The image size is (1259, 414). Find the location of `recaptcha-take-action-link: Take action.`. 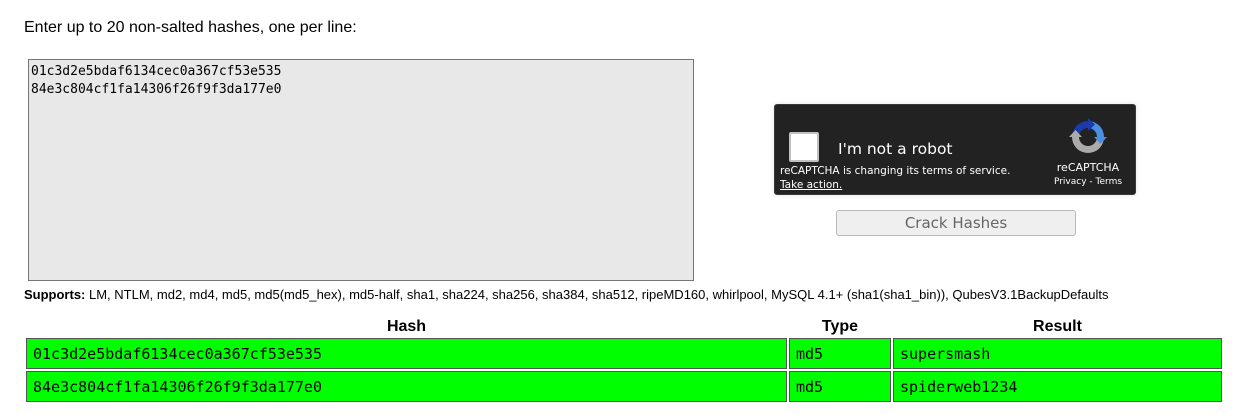

recaptcha-take-action-link: Take action. is located at coordinates (811, 185).